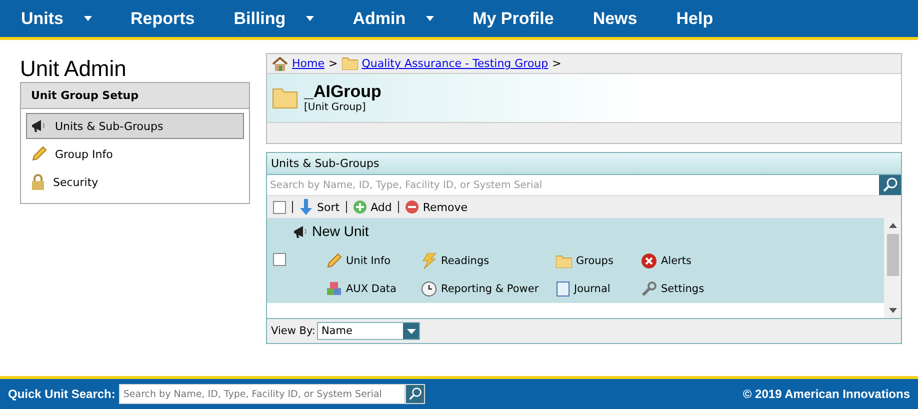  What do you see at coordinates (334, 289) in the screenshot?
I see `cubes-icon` at bounding box center [334, 289].